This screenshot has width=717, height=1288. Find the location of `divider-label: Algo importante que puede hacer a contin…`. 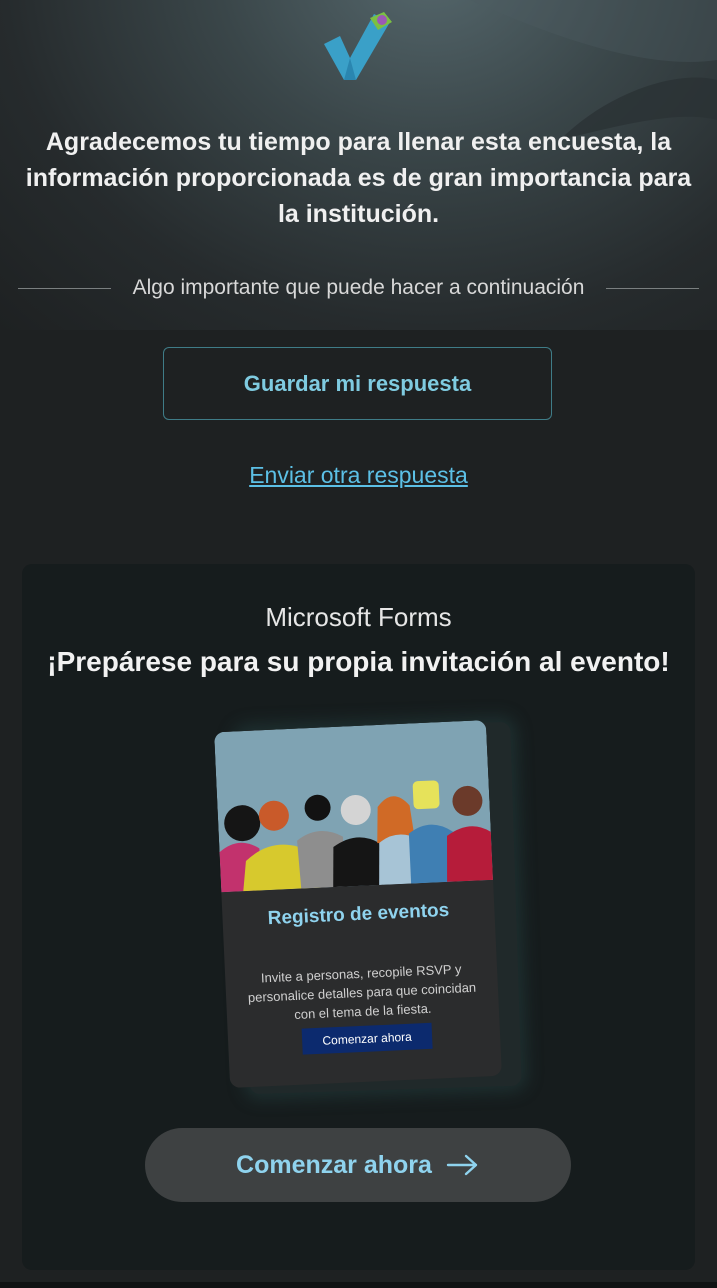

divider-label: Algo importante que puede hacer a contin… is located at coordinates (358, 287).